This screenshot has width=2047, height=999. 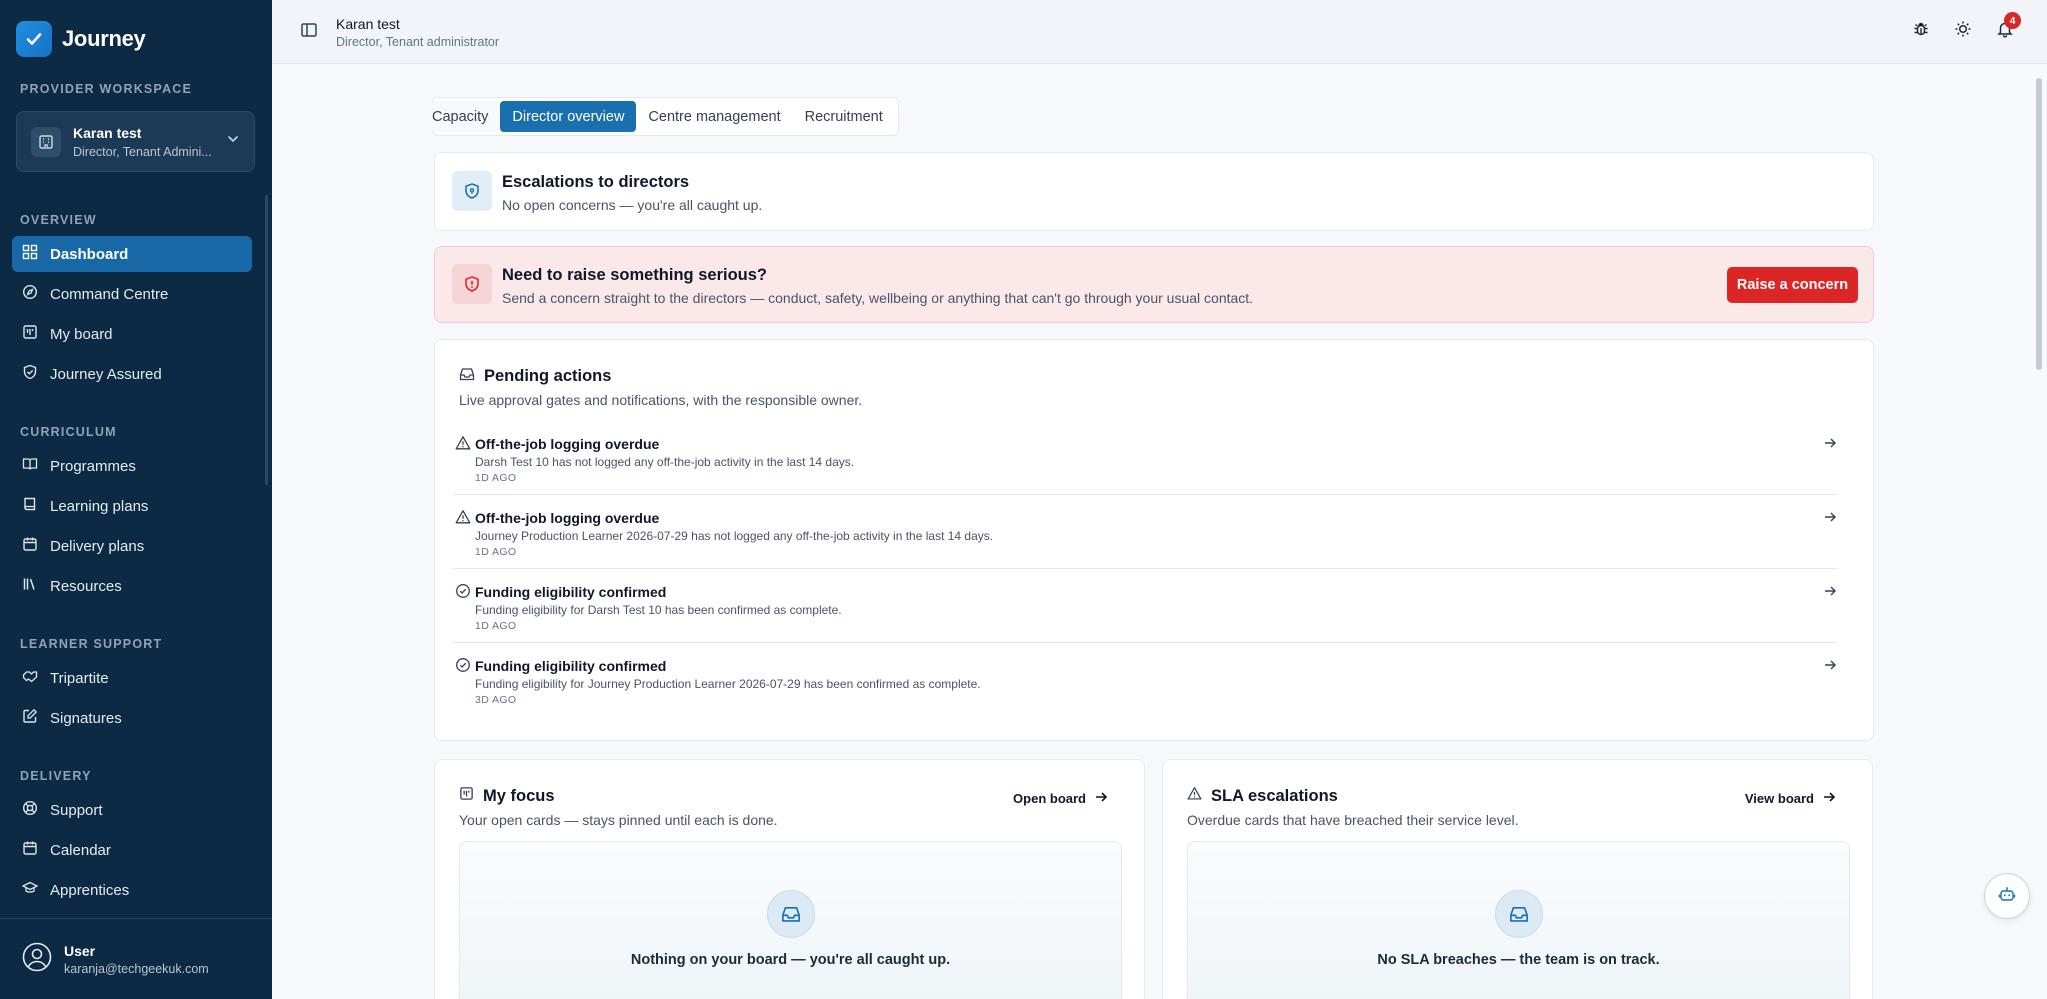 What do you see at coordinates (1921, 31) in the screenshot?
I see `bug-icon` at bounding box center [1921, 31].